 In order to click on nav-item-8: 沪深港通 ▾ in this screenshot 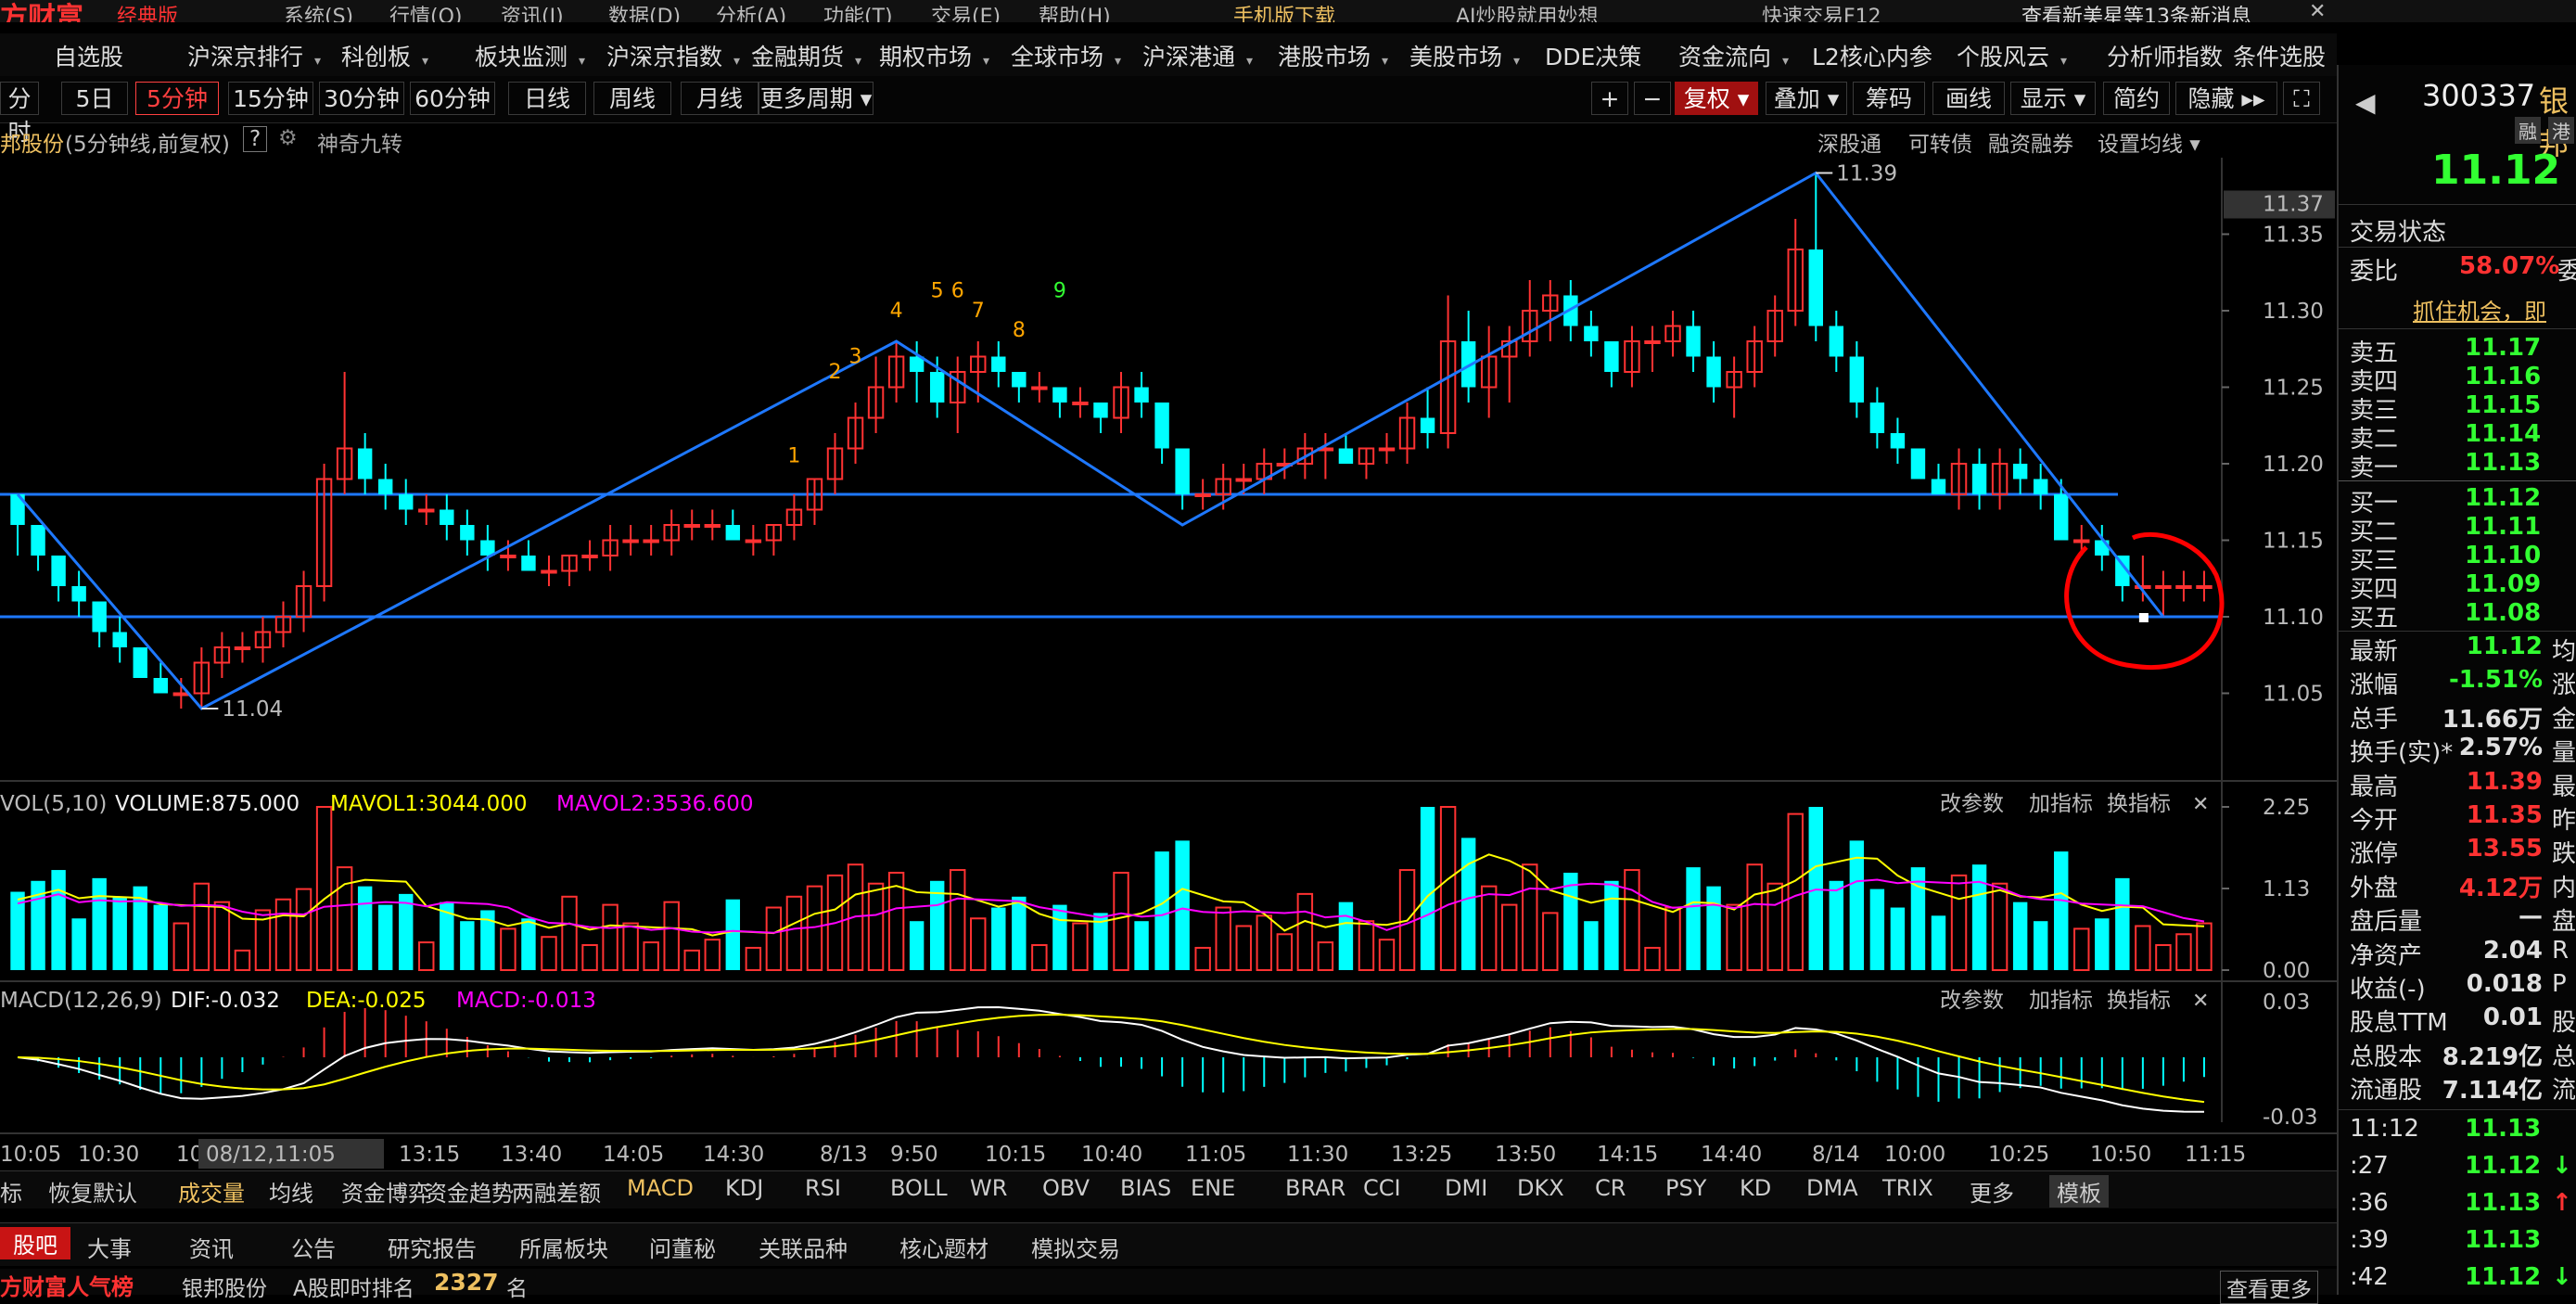, I will do `click(1197, 56)`.